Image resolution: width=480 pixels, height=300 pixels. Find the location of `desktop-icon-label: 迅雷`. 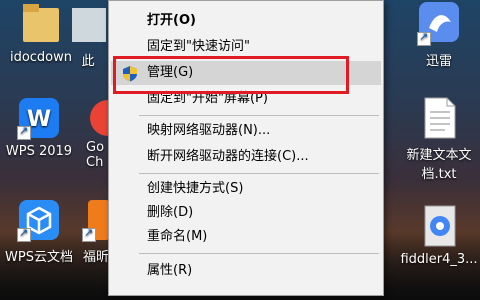

desktop-icon-label: 迅雷 is located at coordinates (438, 61).